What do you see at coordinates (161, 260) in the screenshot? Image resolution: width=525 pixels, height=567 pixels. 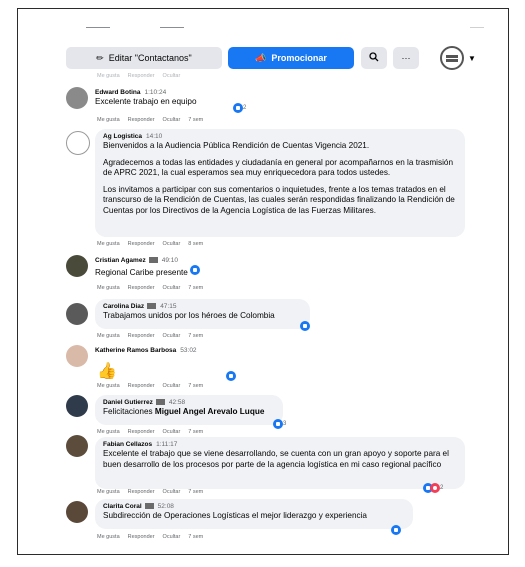 I see `comment-author: Cristian Agamez 49:10` at bounding box center [161, 260].